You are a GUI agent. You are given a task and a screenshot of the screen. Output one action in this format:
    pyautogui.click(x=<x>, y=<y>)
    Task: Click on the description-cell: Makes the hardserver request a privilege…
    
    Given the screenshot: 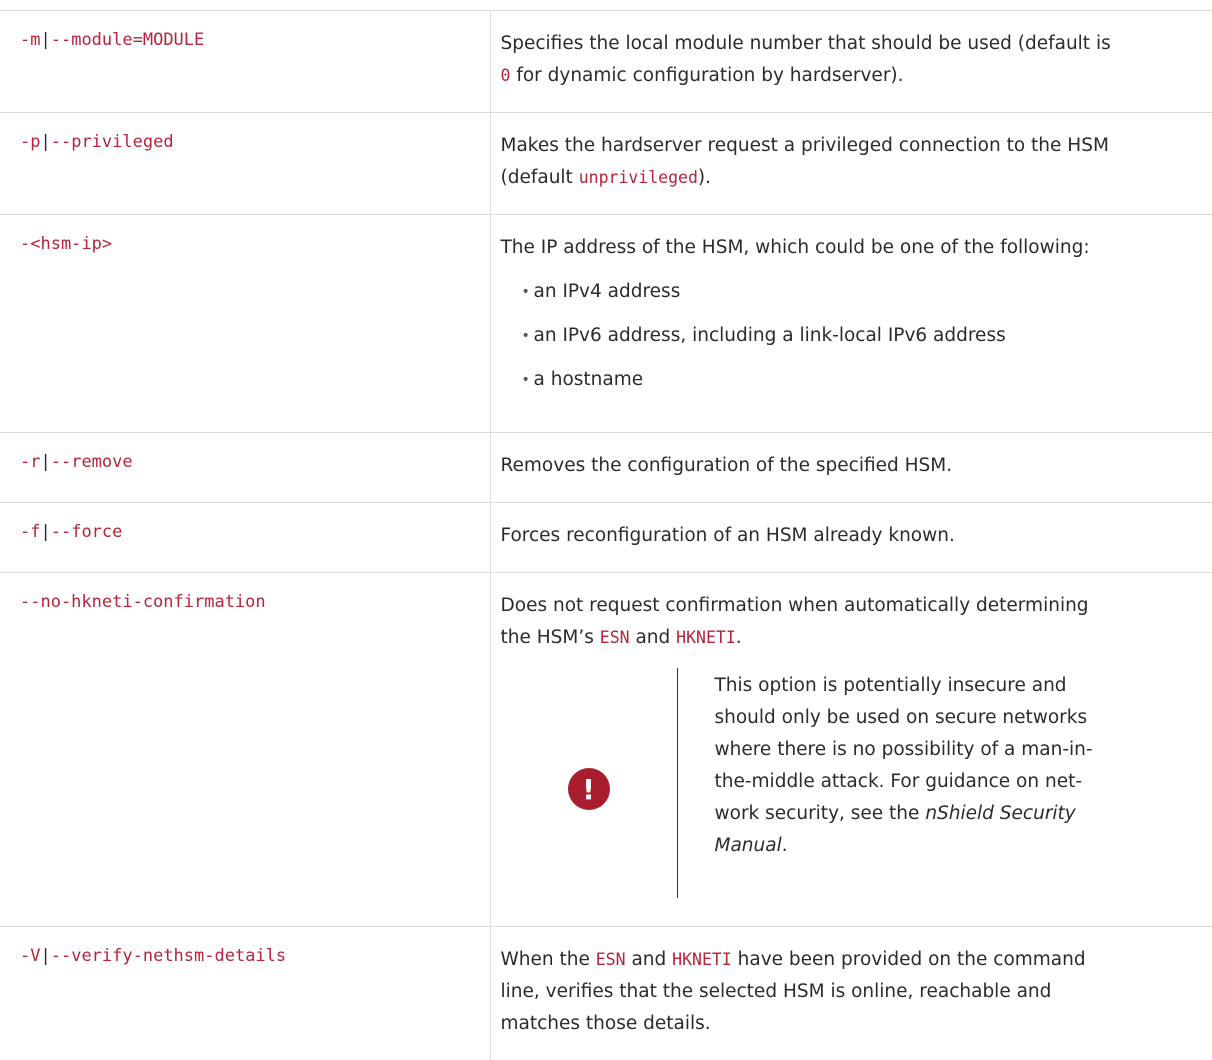 What is the action you would take?
    pyautogui.click(x=851, y=164)
    